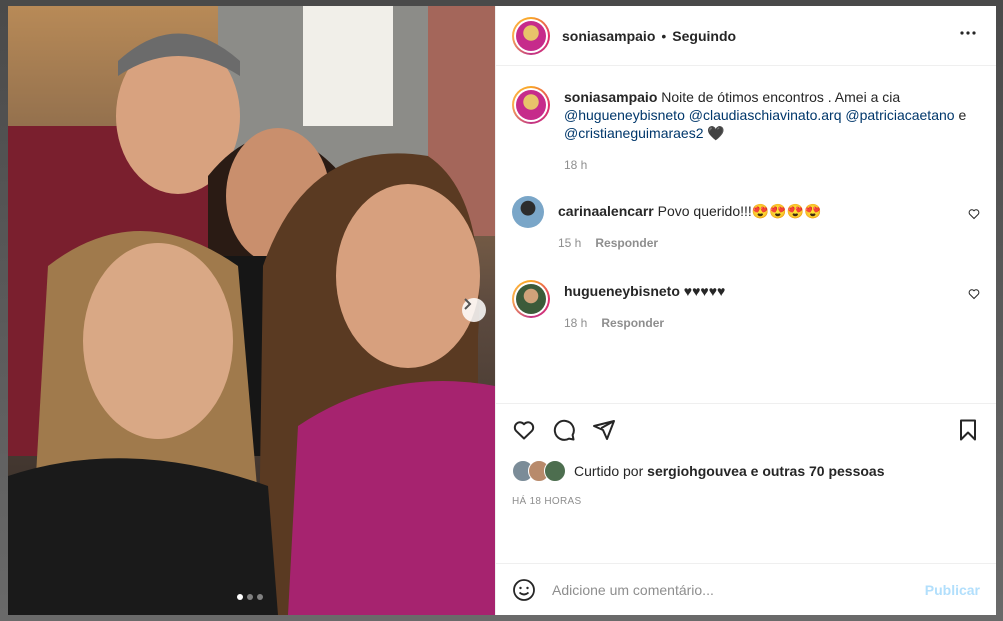  What do you see at coordinates (737, 589) in the screenshot?
I see `comment-input` at bounding box center [737, 589].